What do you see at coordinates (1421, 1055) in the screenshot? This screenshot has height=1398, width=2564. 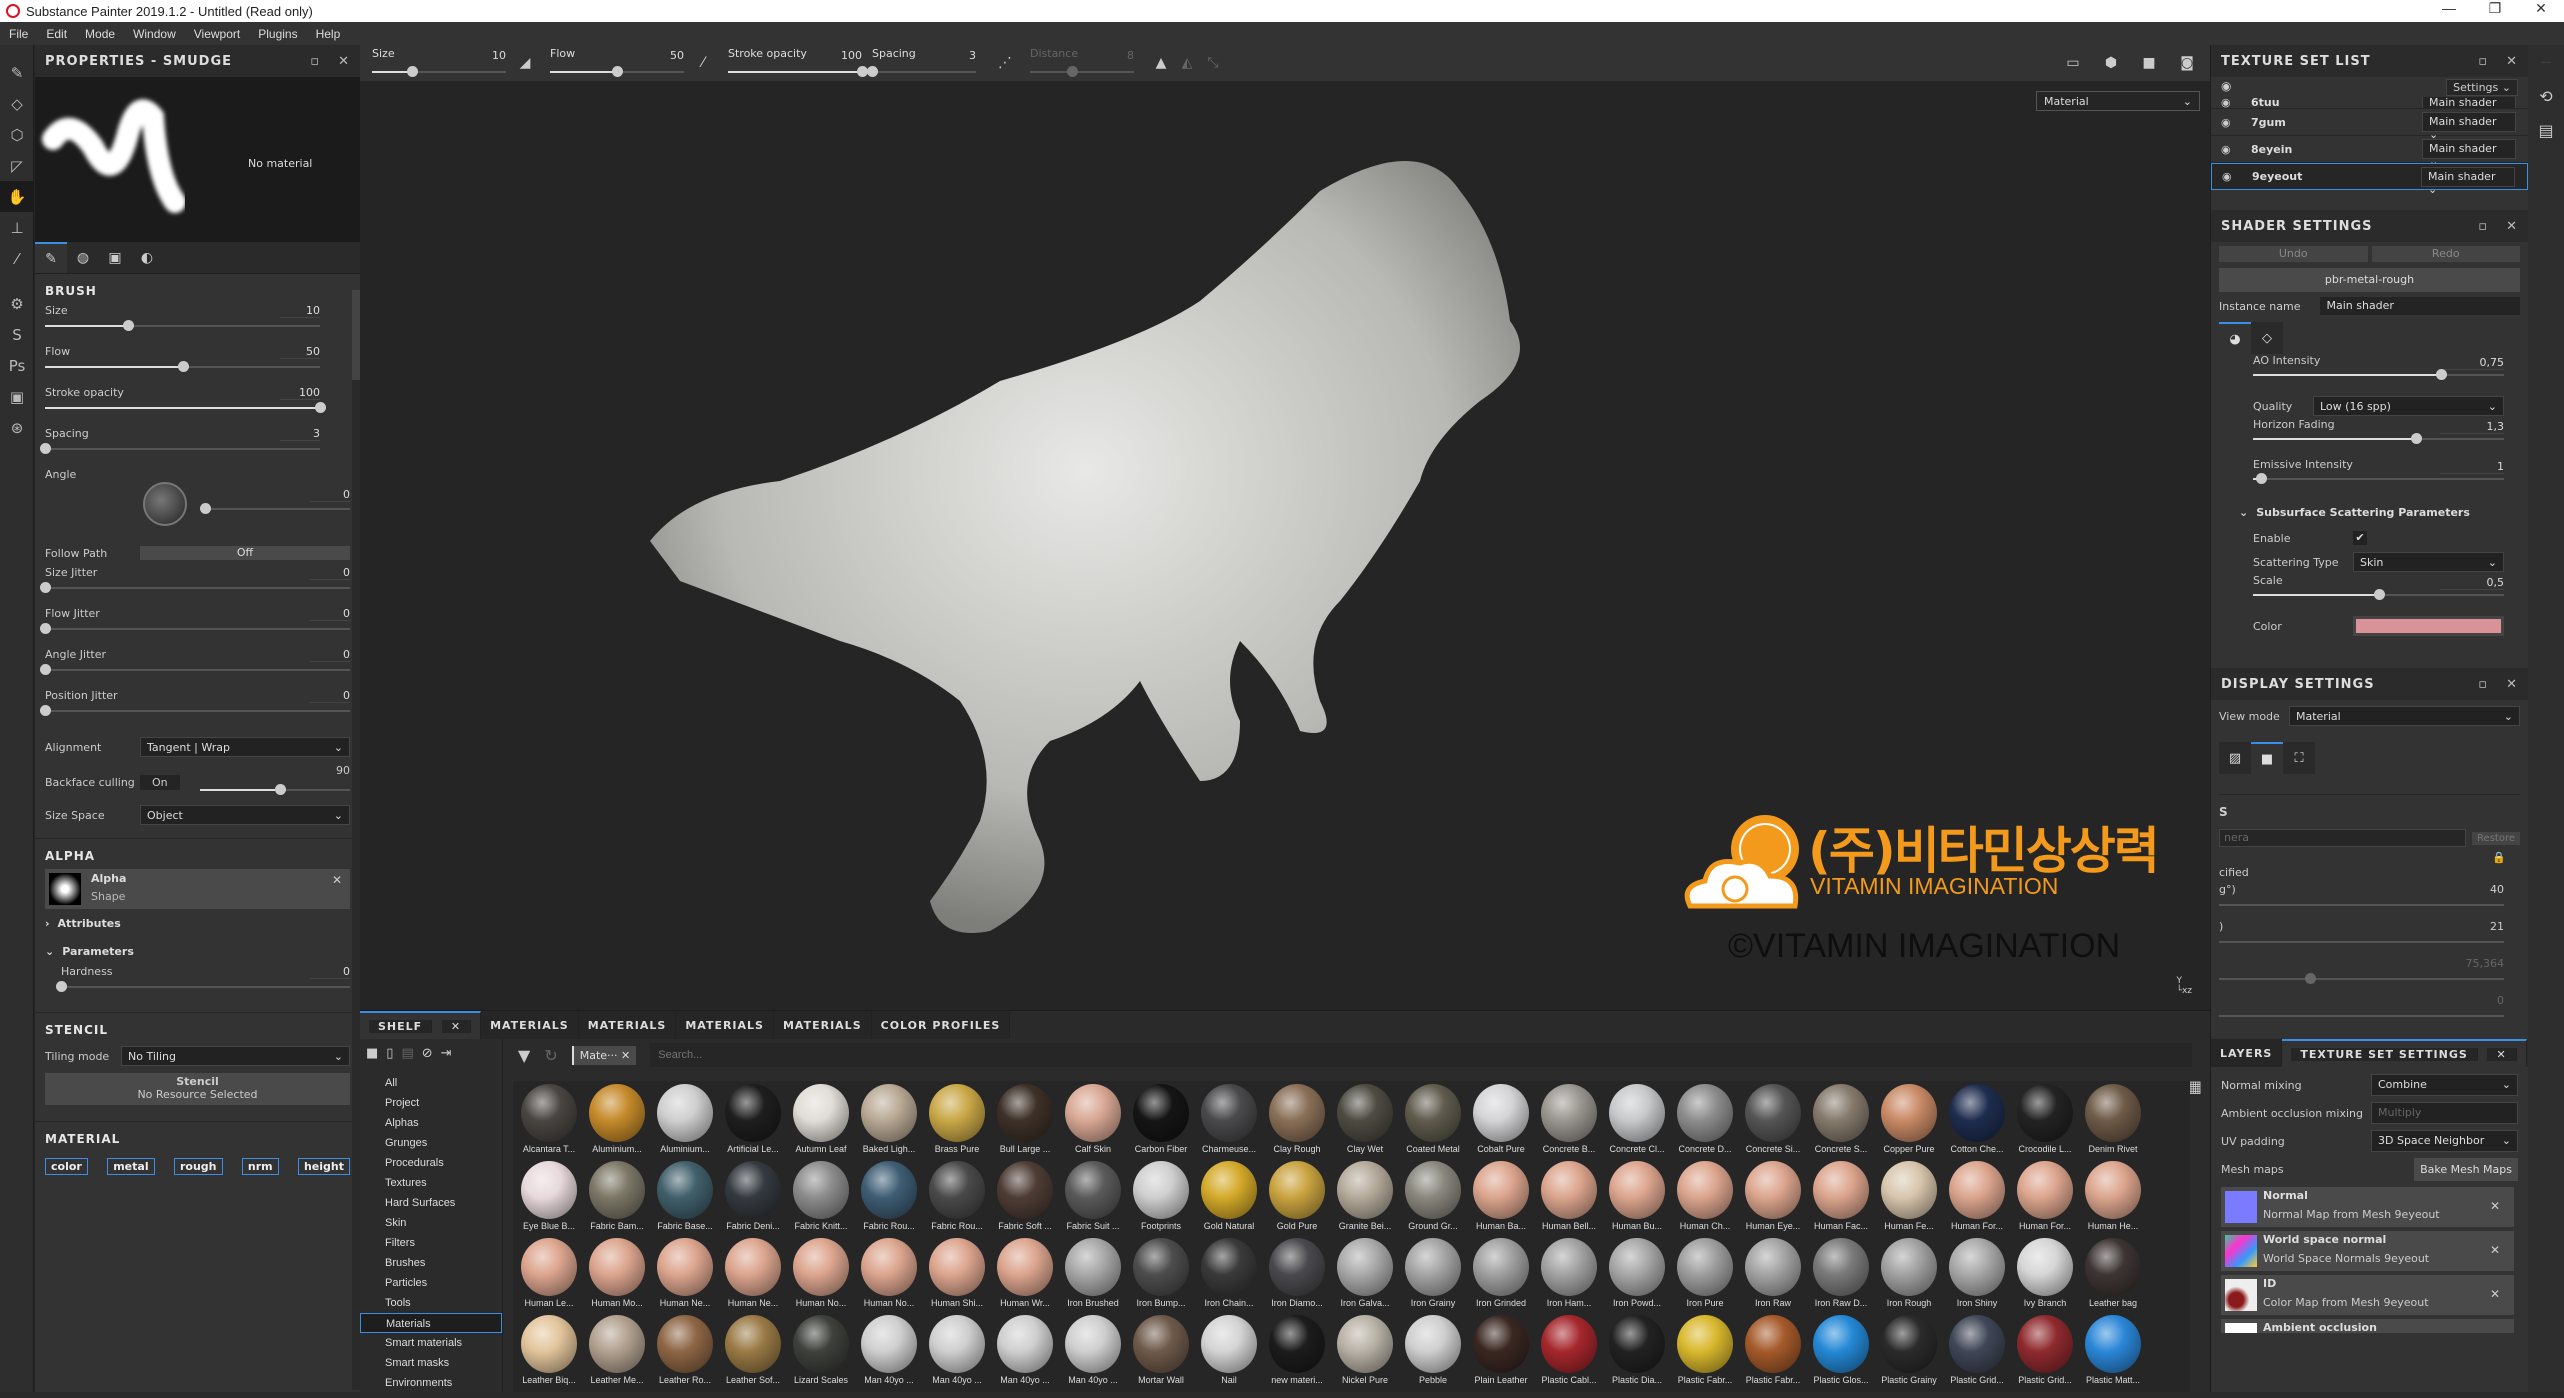 I see `shelf-search-input` at bounding box center [1421, 1055].